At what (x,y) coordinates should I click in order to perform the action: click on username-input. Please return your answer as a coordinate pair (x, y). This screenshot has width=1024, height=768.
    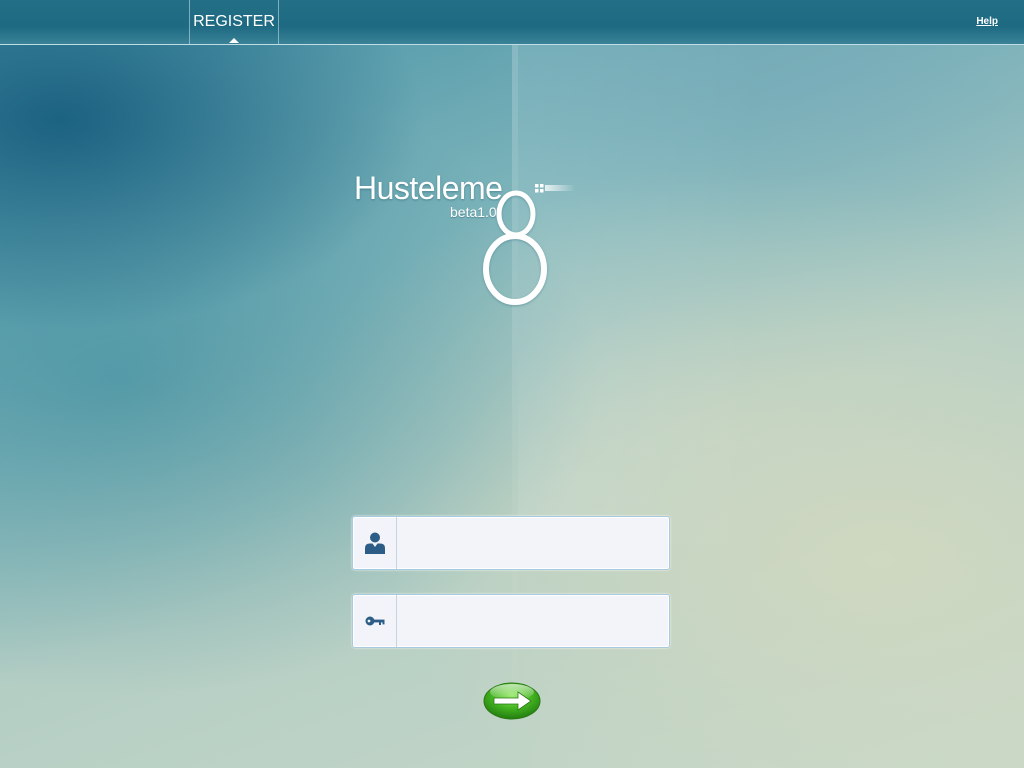
    Looking at the image, I should click on (534, 544).